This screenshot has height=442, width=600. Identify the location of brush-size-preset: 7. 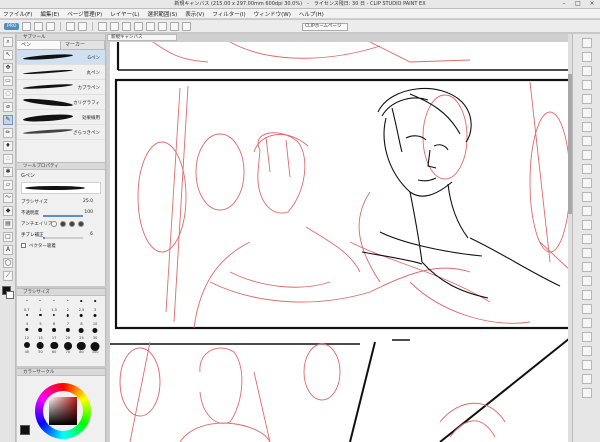
(68, 319).